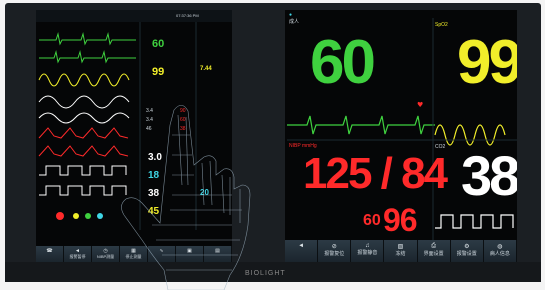 Image resolution: width=545 pixels, height=290 pixels. What do you see at coordinates (334, 247) in the screenshot?
I see `alarm-pause-icon: ⊘` at bounding box center [334, 247].